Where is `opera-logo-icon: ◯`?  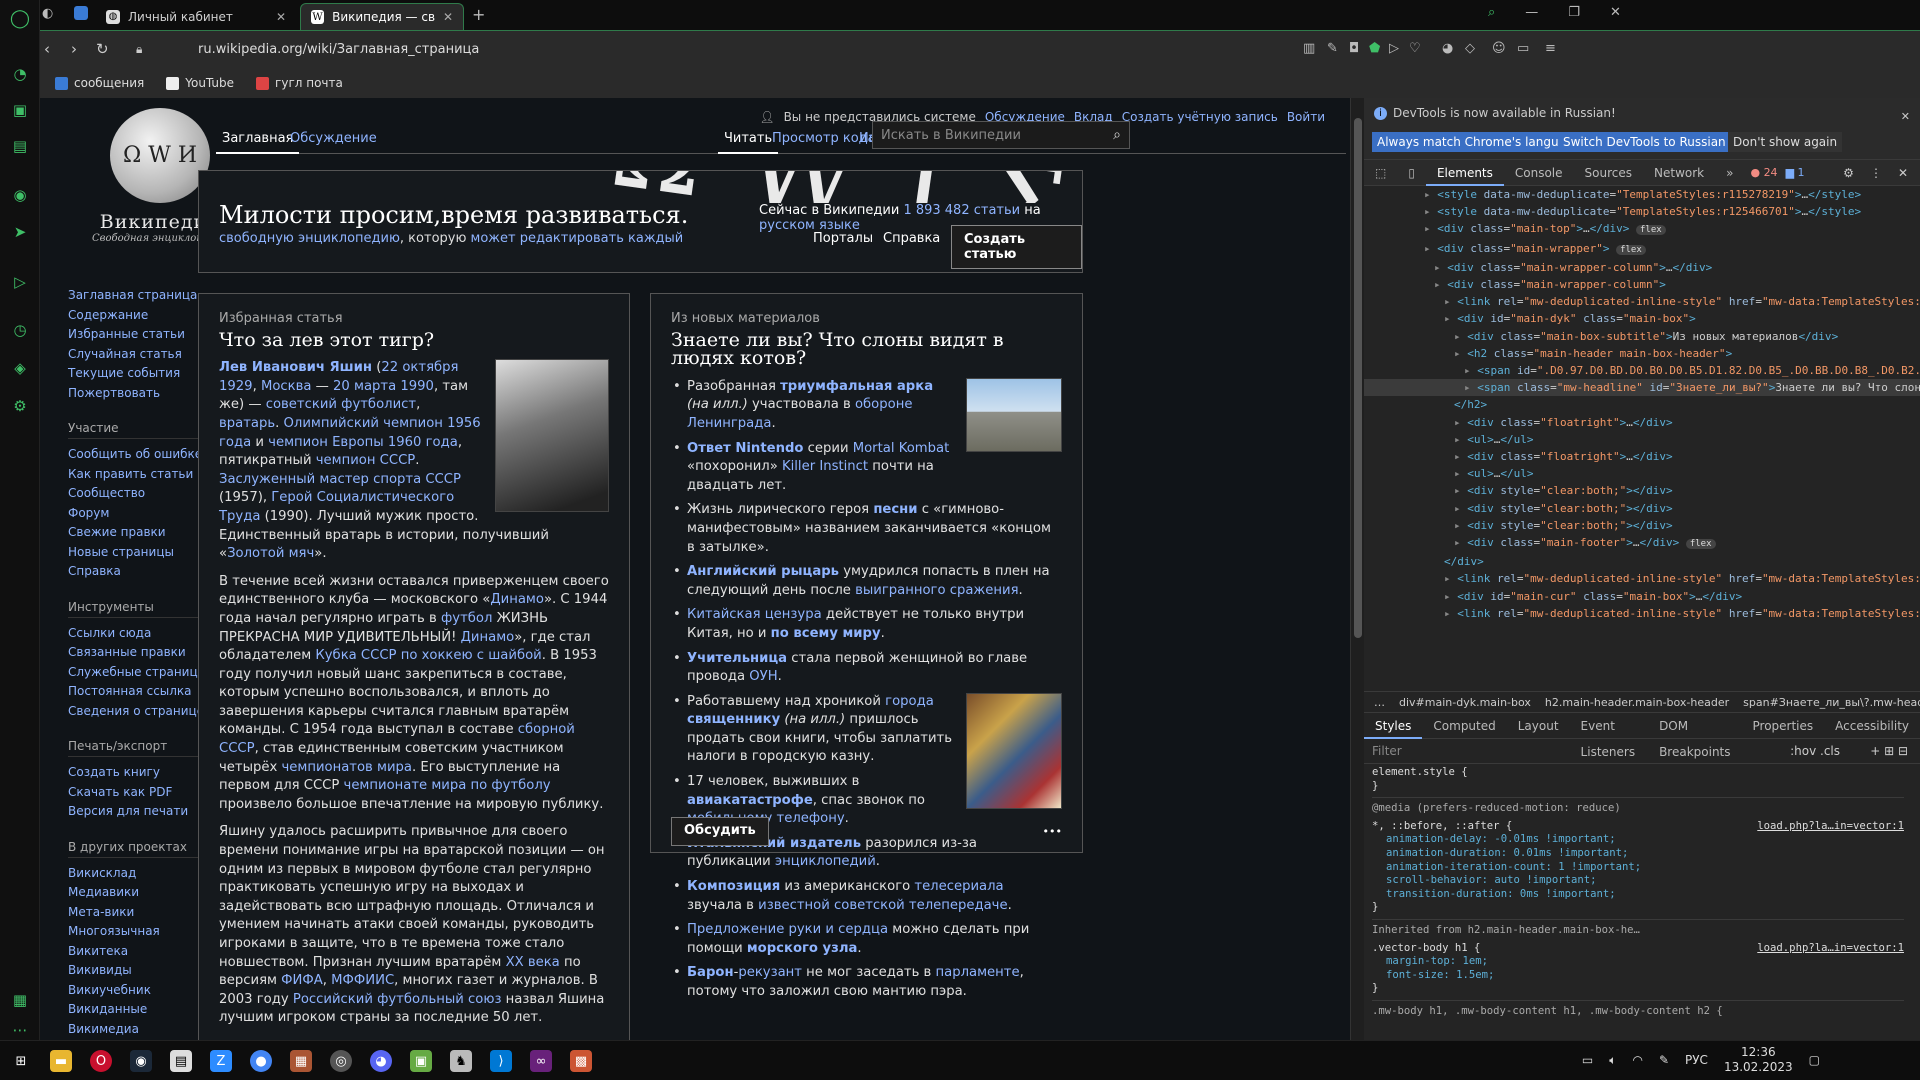 opera-logo-icon: ◯ is located at coordinates (20, 18).